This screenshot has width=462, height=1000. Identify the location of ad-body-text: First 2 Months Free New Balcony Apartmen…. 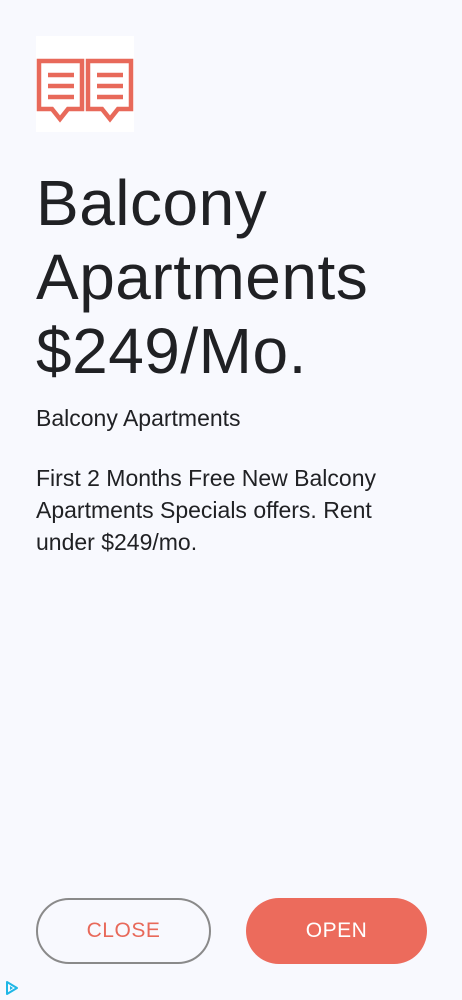
(206, 510).